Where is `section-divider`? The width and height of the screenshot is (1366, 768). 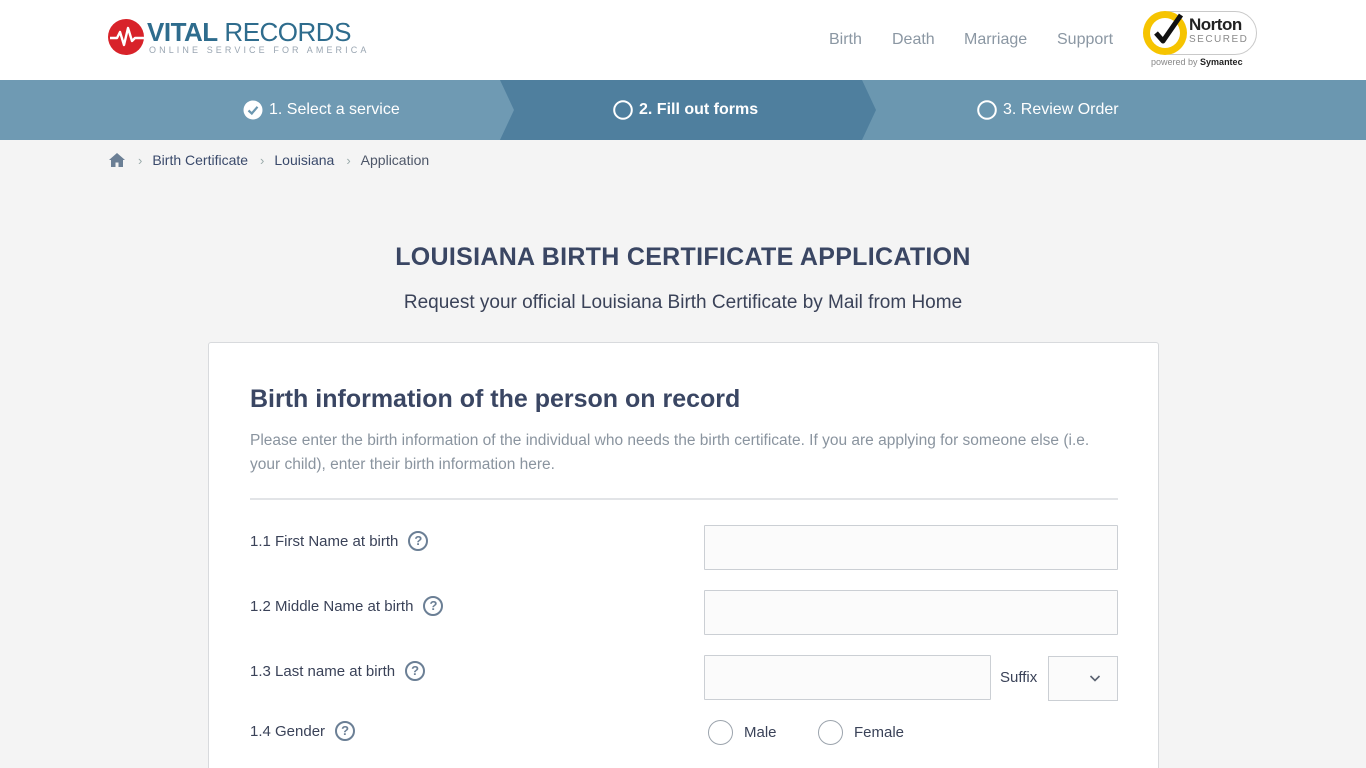 section-divider is located at coordinates (684, 499).